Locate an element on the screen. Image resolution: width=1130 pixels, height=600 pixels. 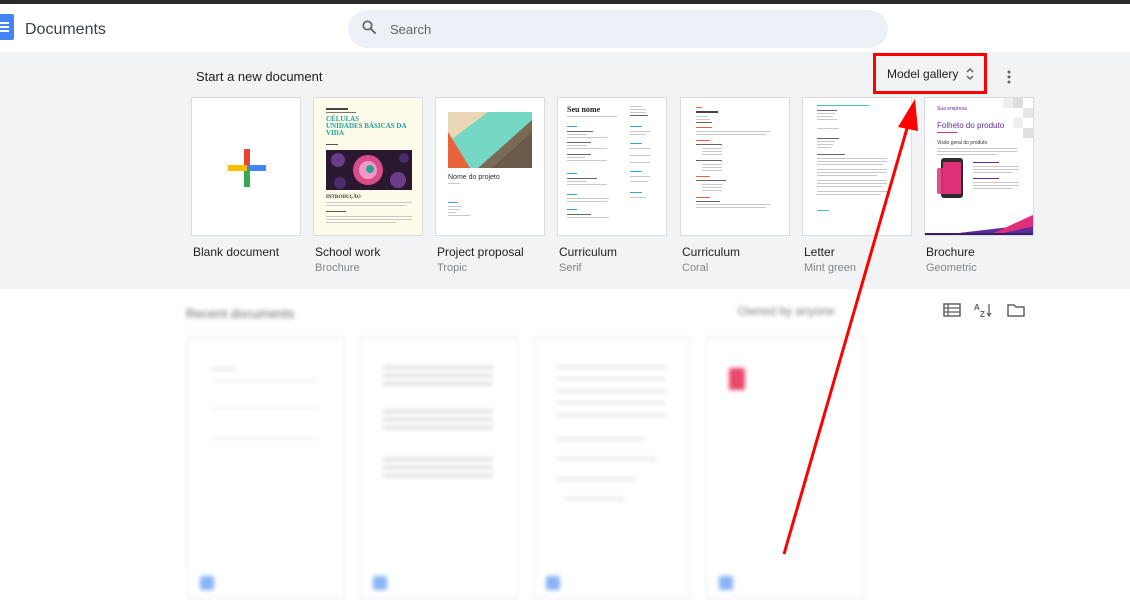
template-curriculum-serif: Seu nome Curriculum Serif is located at coordinates (612, 185).